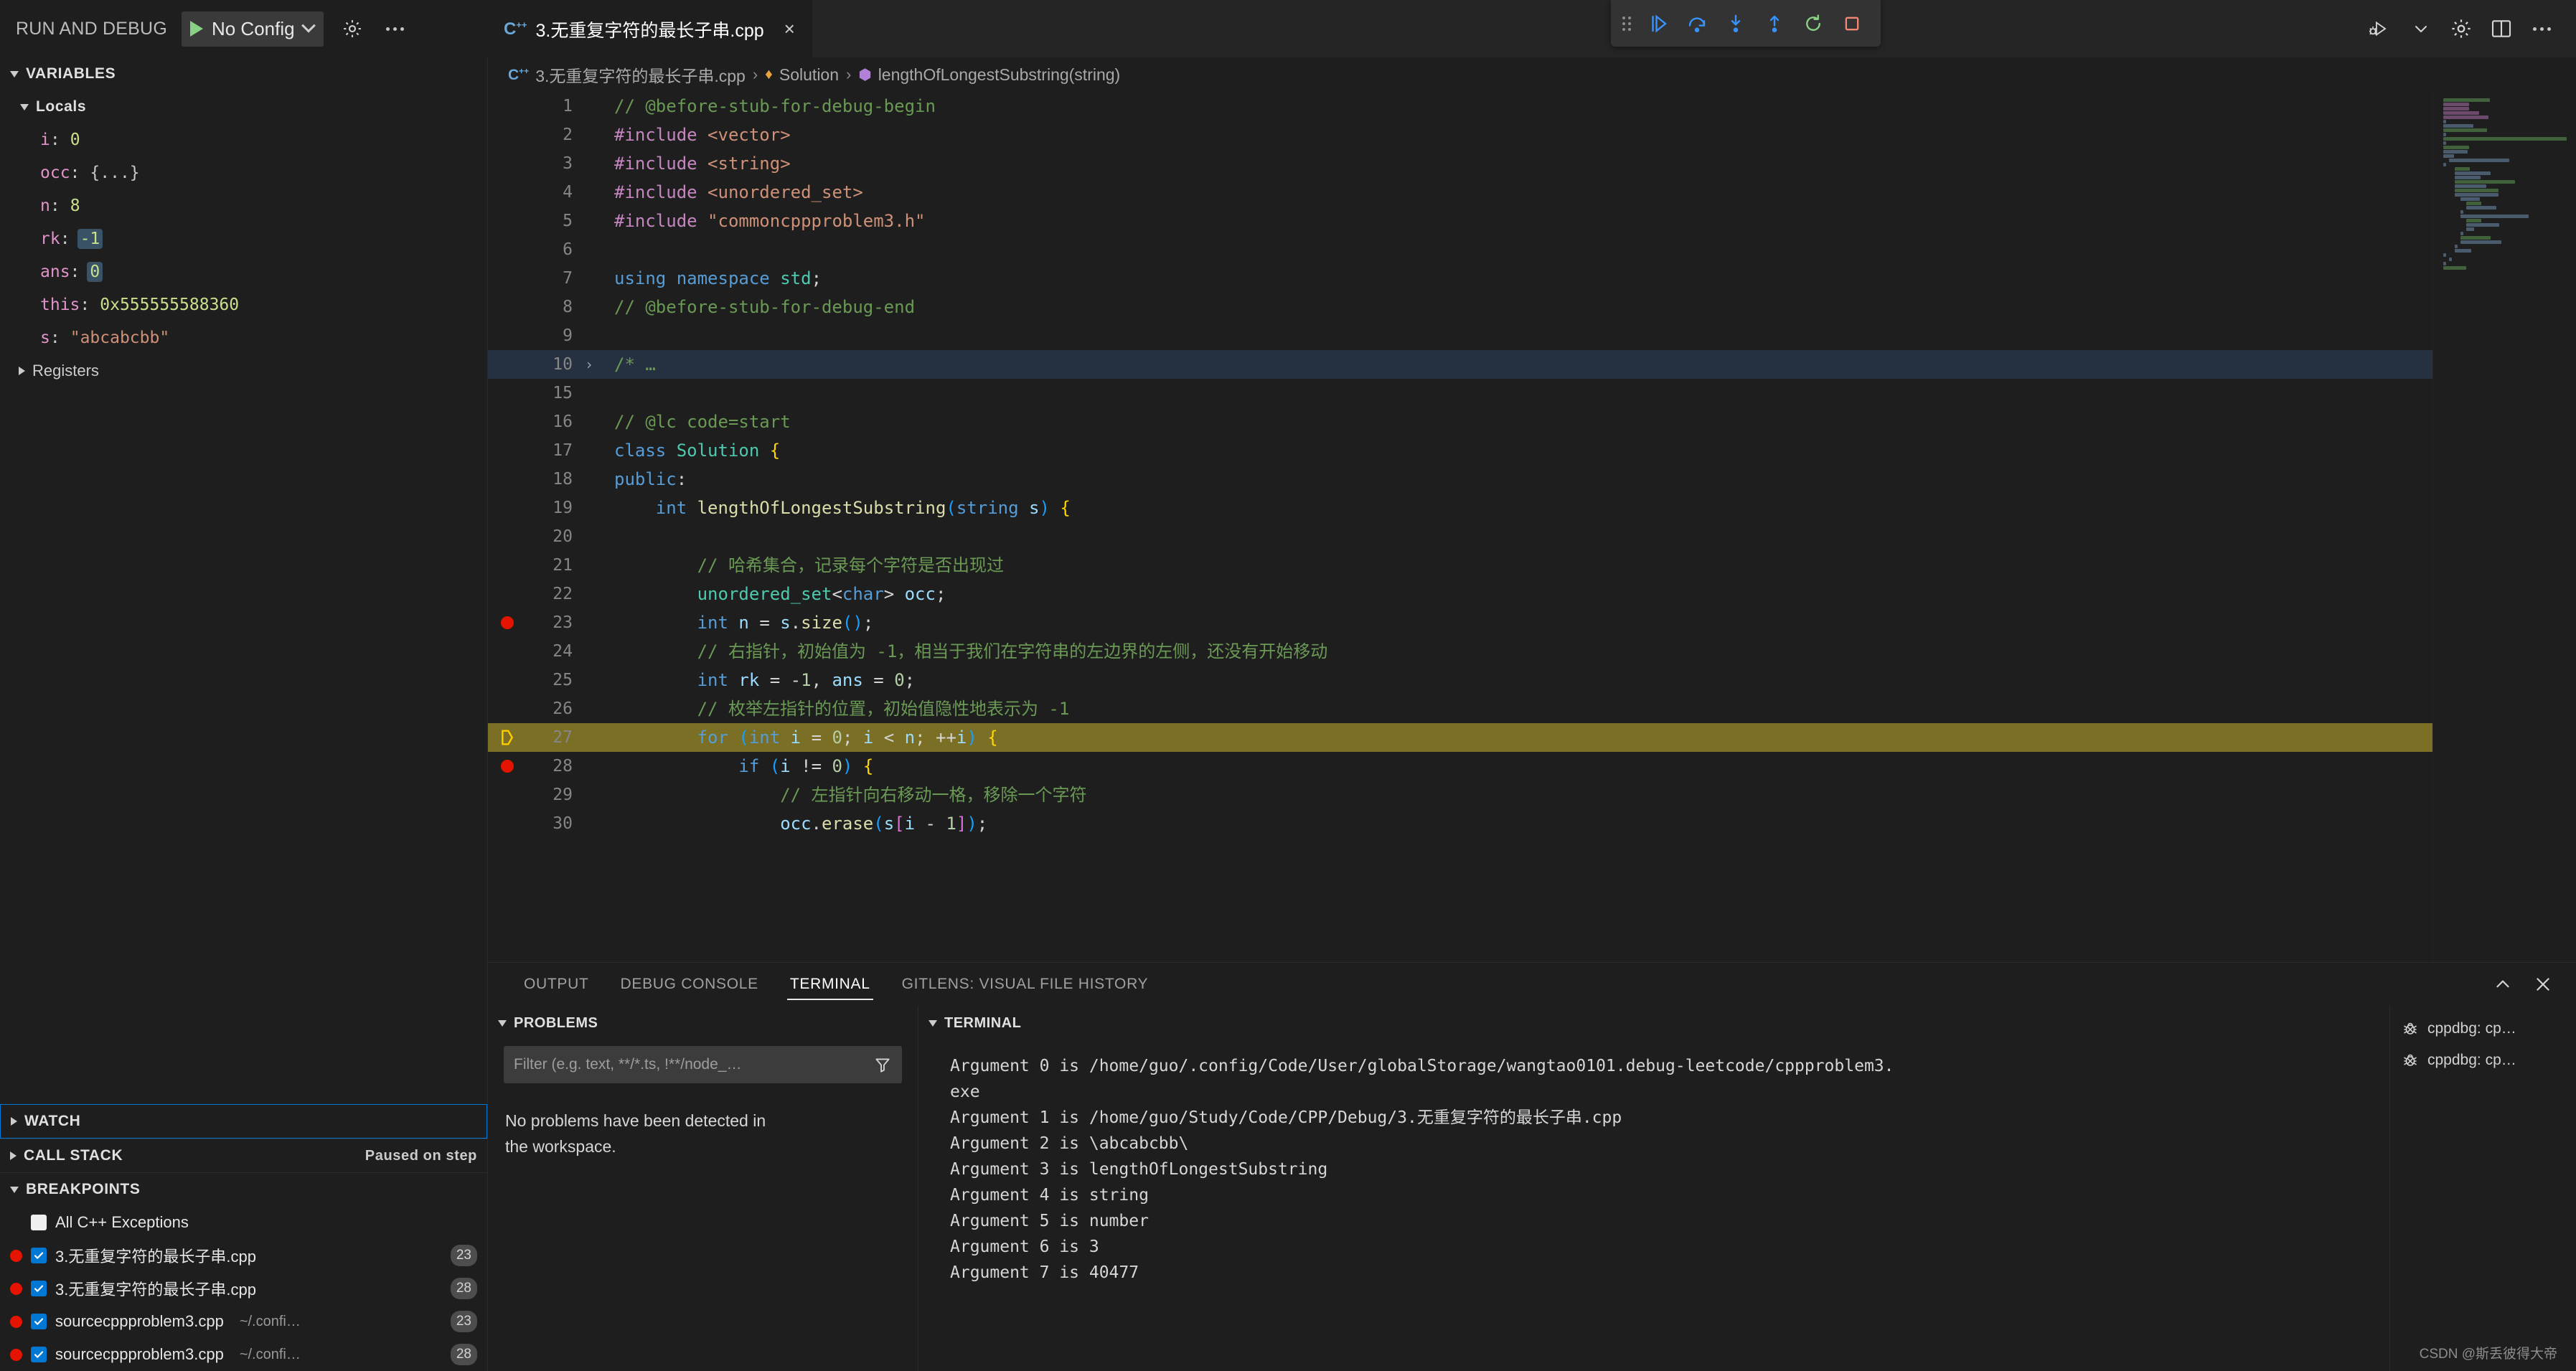 The height and width of the screenshot is (1371, 2576). What do you see at coordinates (395, 29) in the screenshot?
I see `debug-more-actions-button` at bounding box center [395, 29].